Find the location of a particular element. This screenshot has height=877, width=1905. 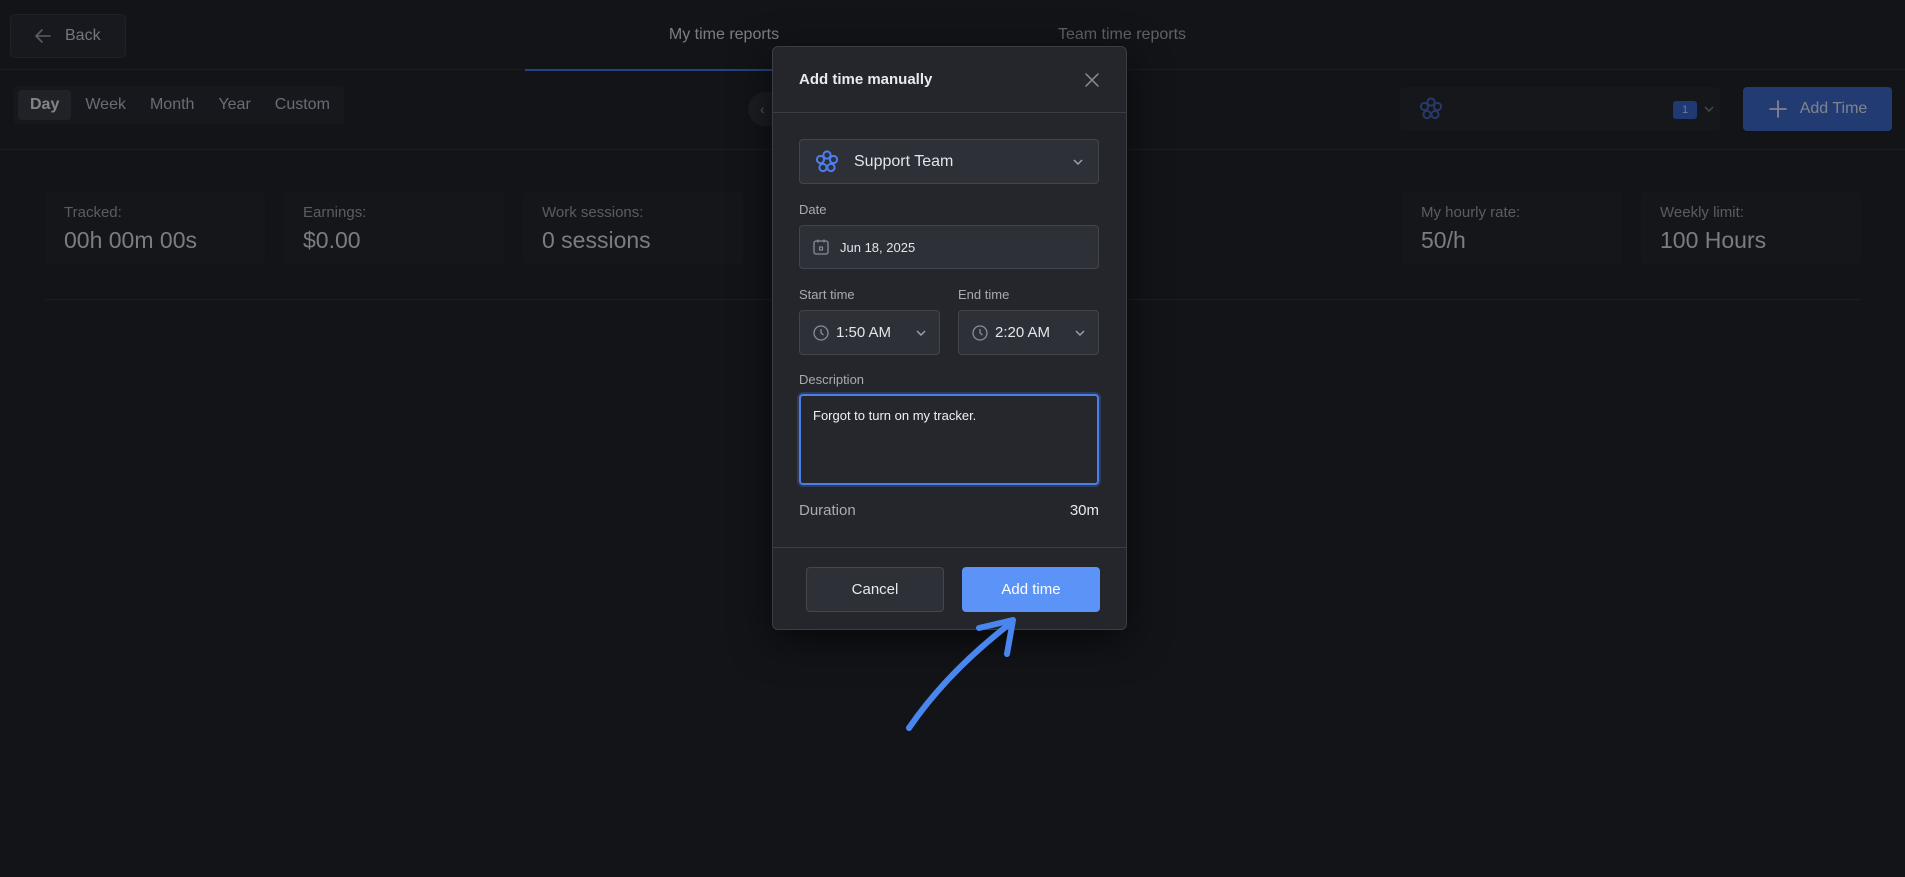

calendar-icon is located at coordinates (821, 247).